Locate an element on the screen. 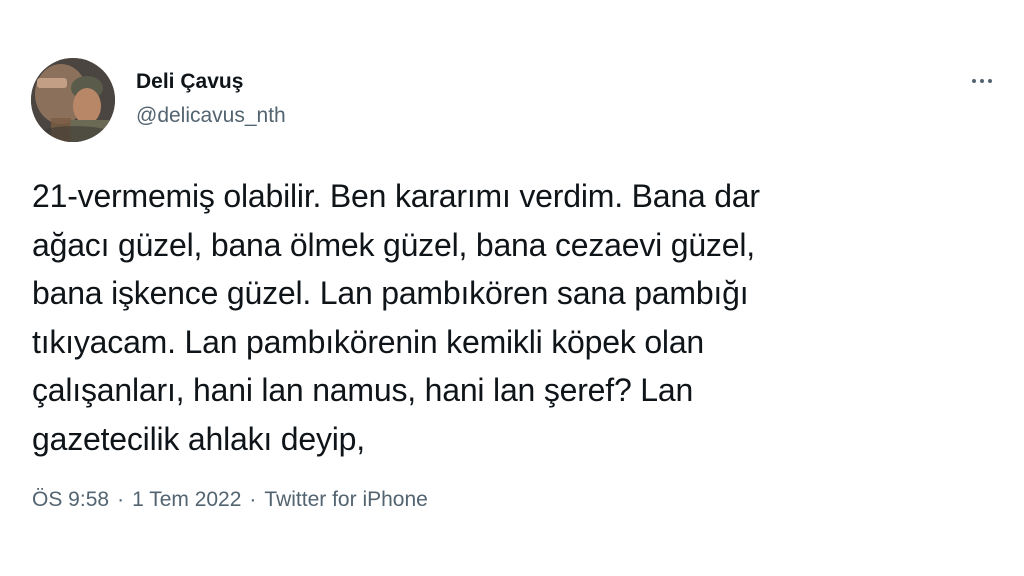  author-handle: @delicavus_nth is located at coordinates (211, 116).